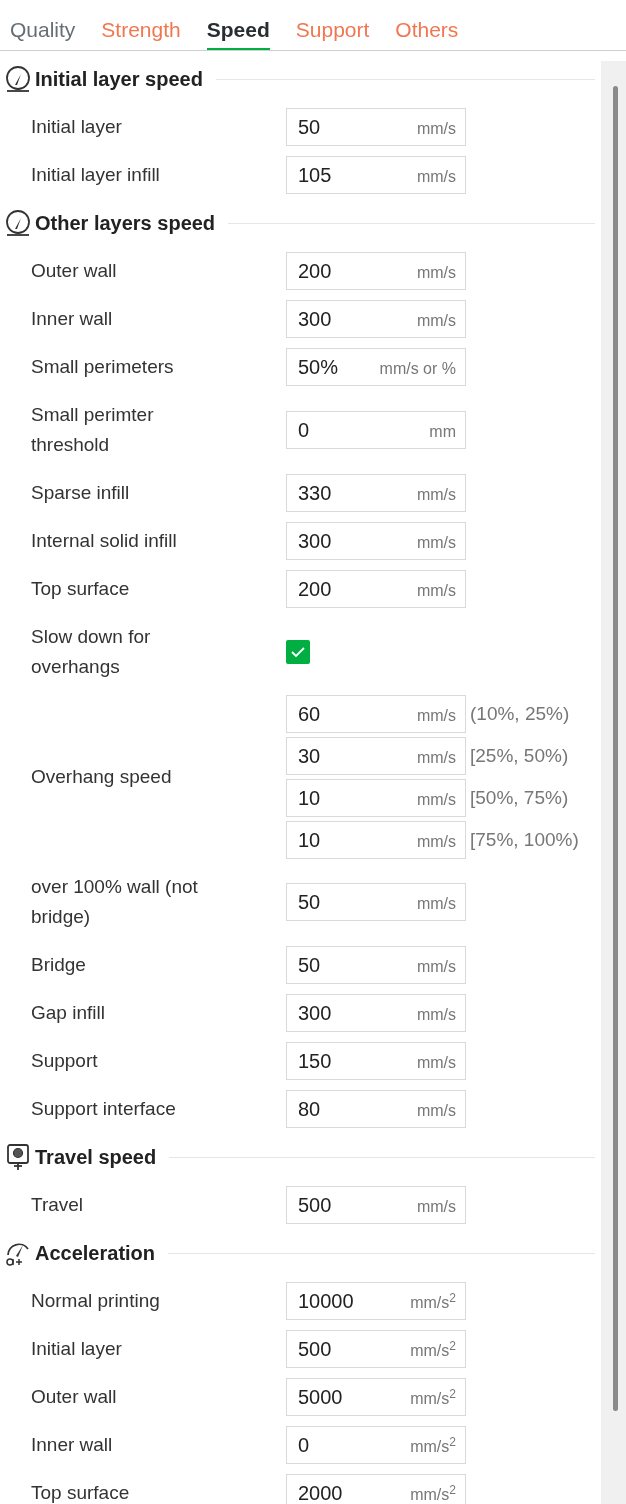 Image resolution: width=626 pixels, height=1504 pixels. I want to click on range-label: [25%, 50%), so click(519, 755).